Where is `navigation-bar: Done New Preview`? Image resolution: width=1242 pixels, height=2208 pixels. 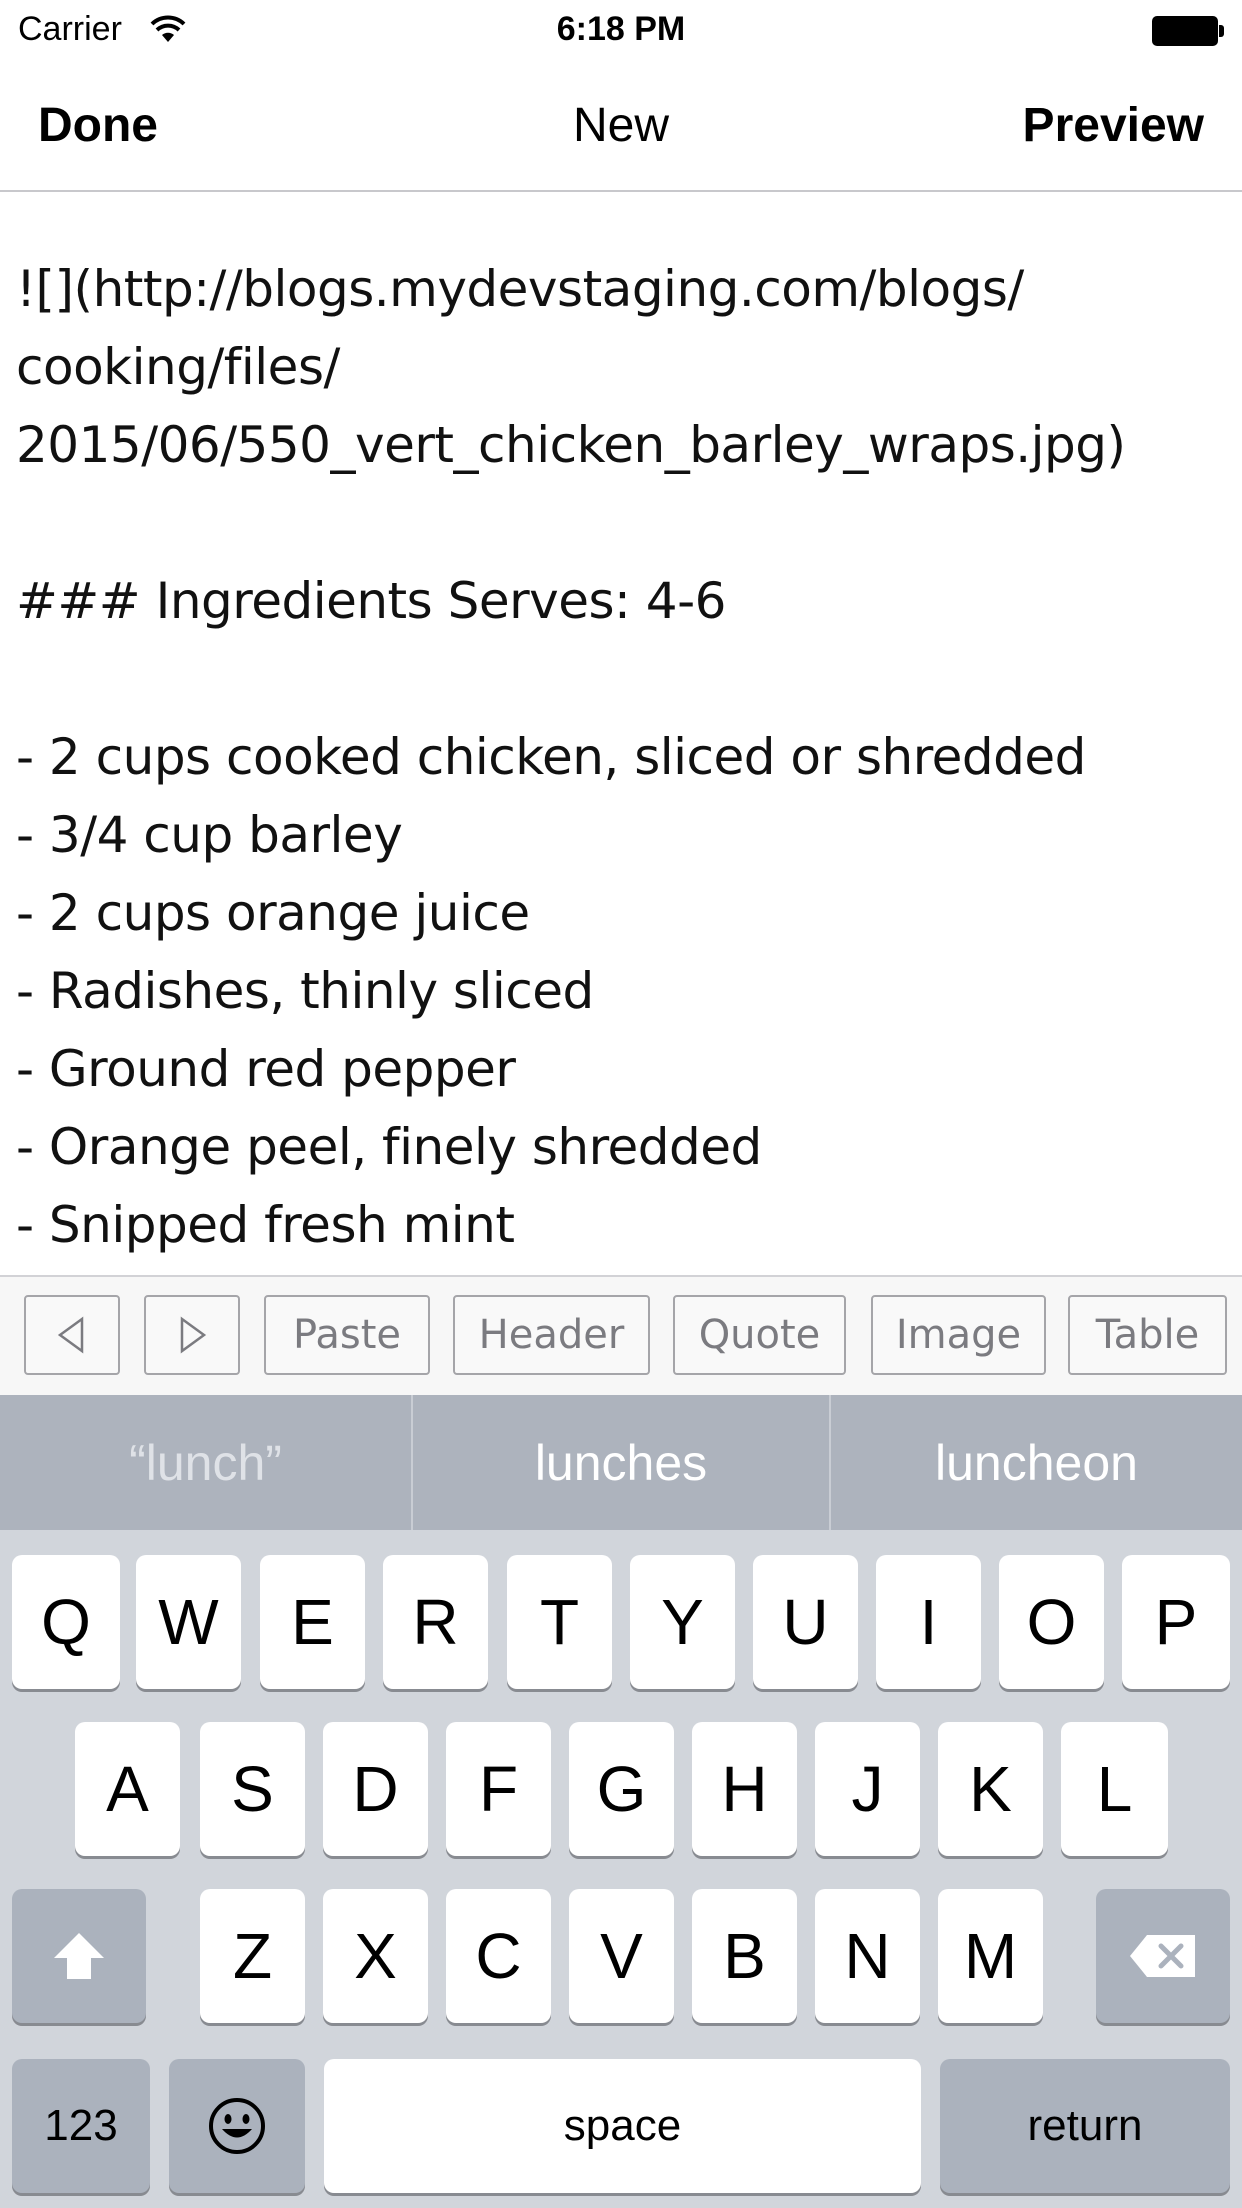 navigation-bar: Done New Preview is located at coordinates (621, 127).